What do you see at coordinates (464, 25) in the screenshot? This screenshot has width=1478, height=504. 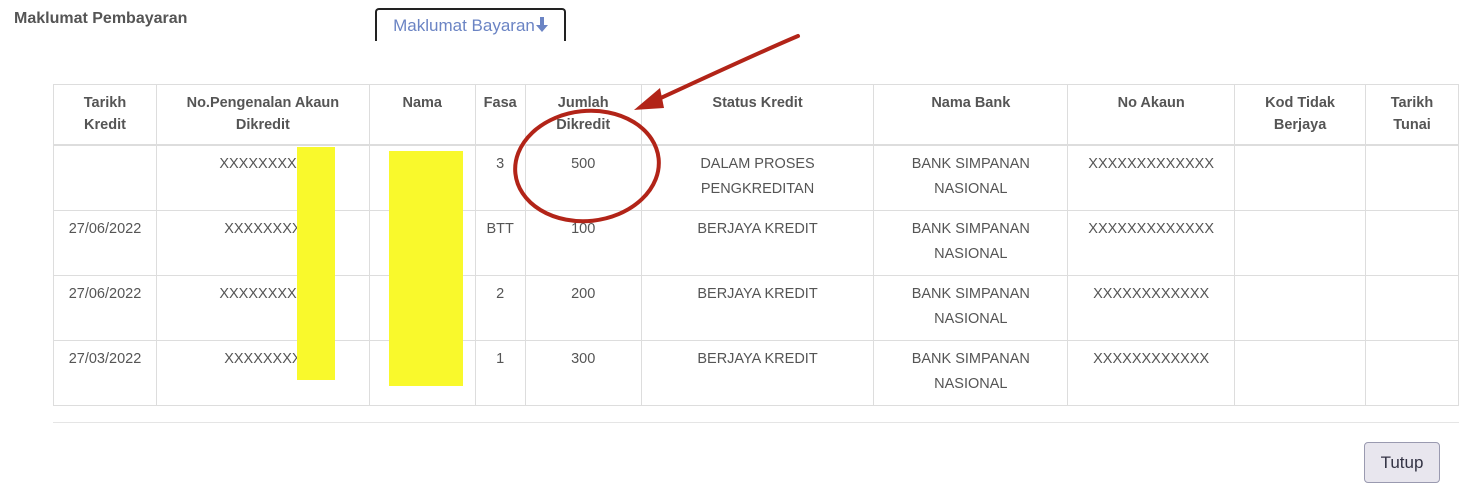 I see `tab-label: Maklumat Bayaran` at bounding box center [464, 25].